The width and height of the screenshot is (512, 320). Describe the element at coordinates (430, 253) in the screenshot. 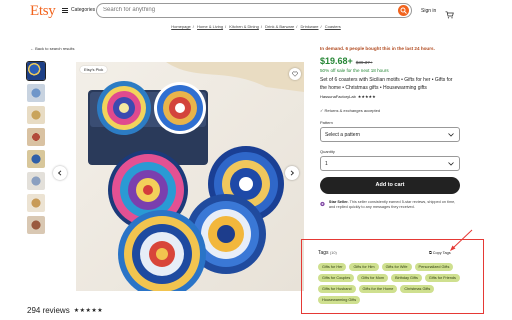

I see `copy-icon: ⧉` at that location.